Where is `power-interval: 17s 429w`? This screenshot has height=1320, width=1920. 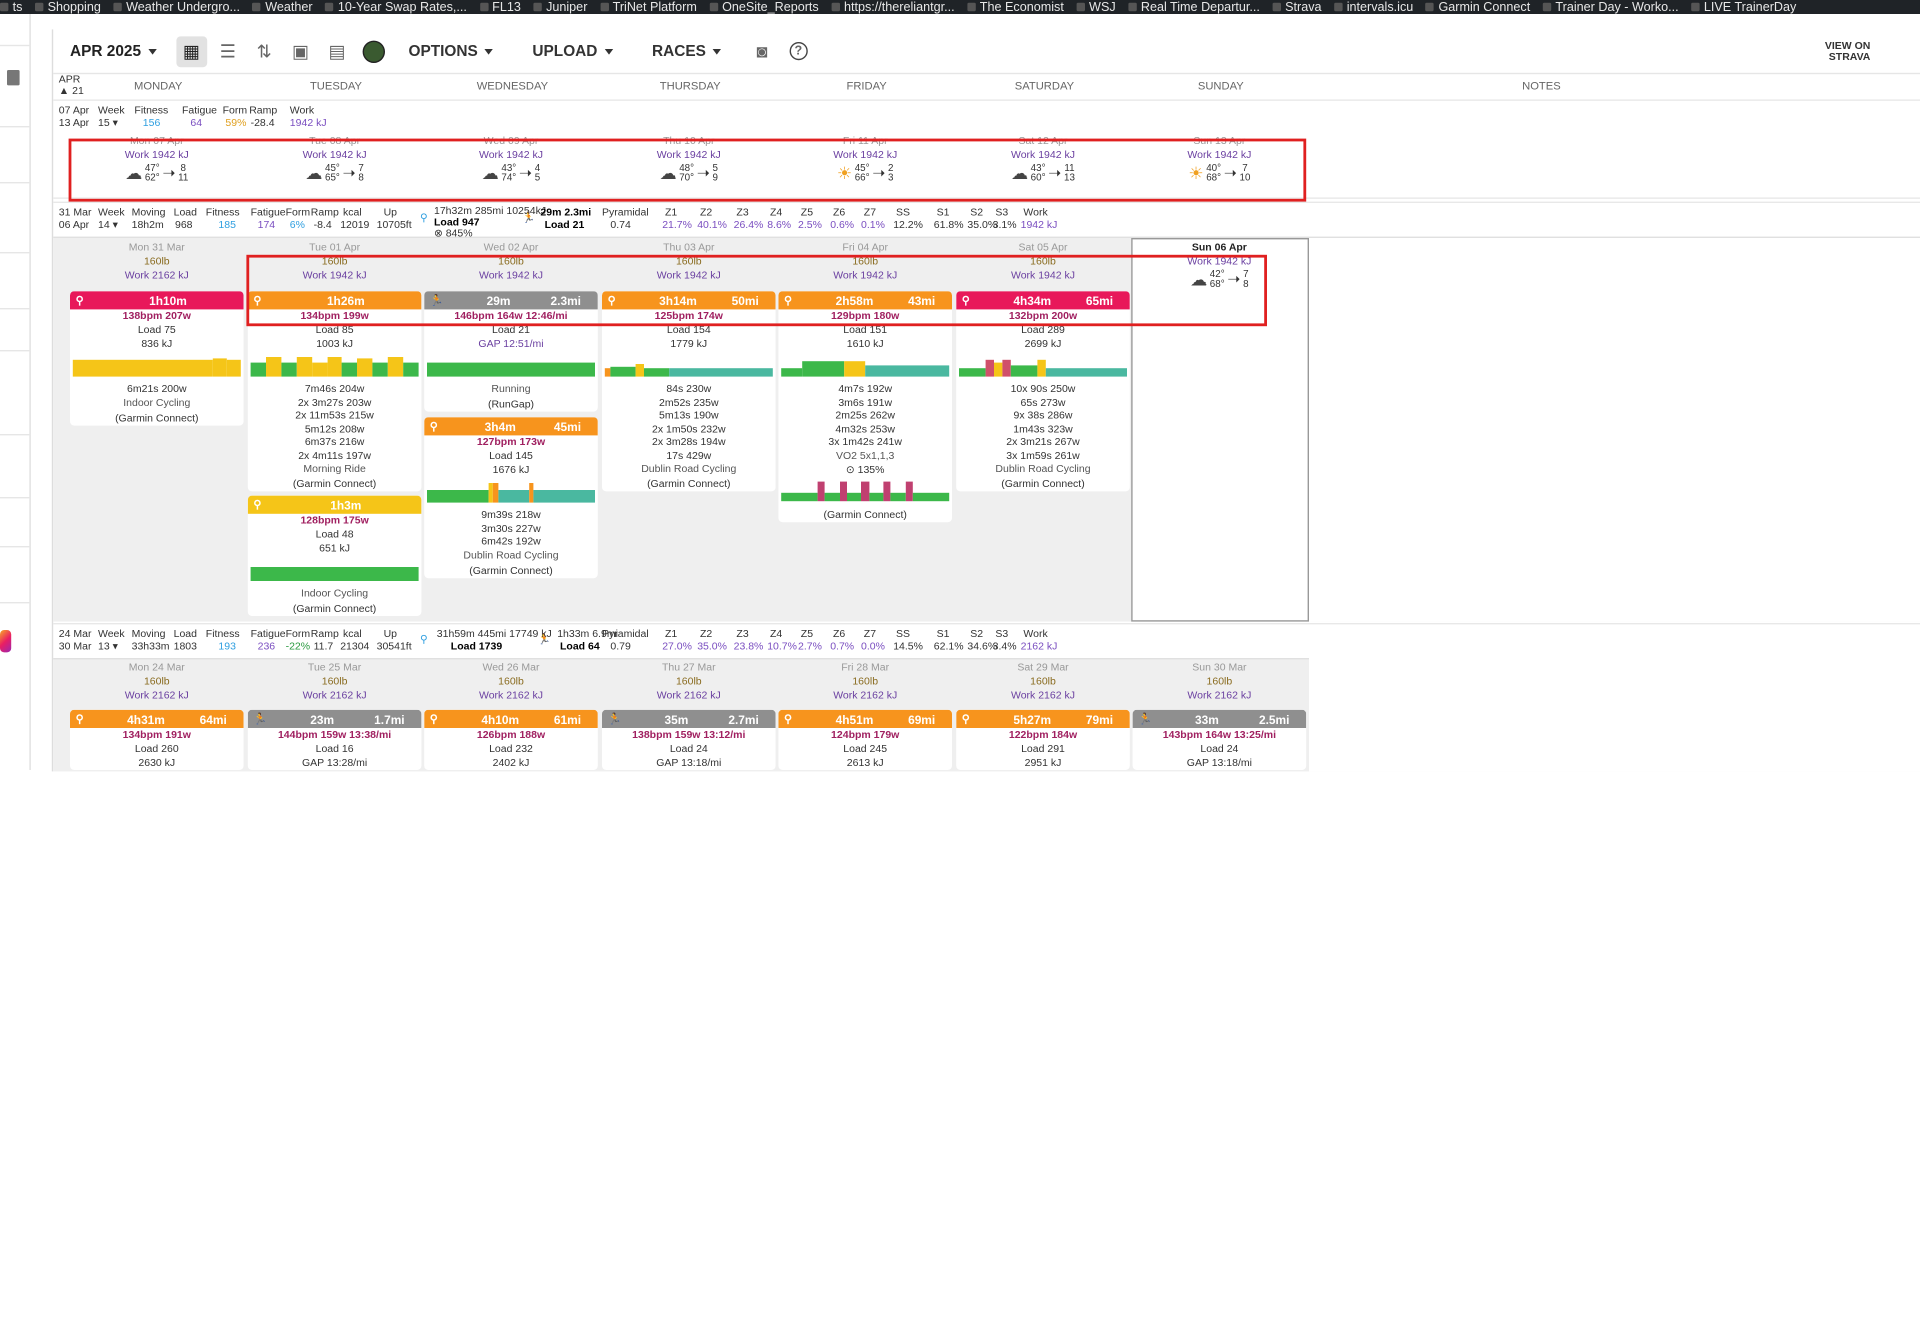 power-interval: 17s 429w is located at coordinates (689, 455).